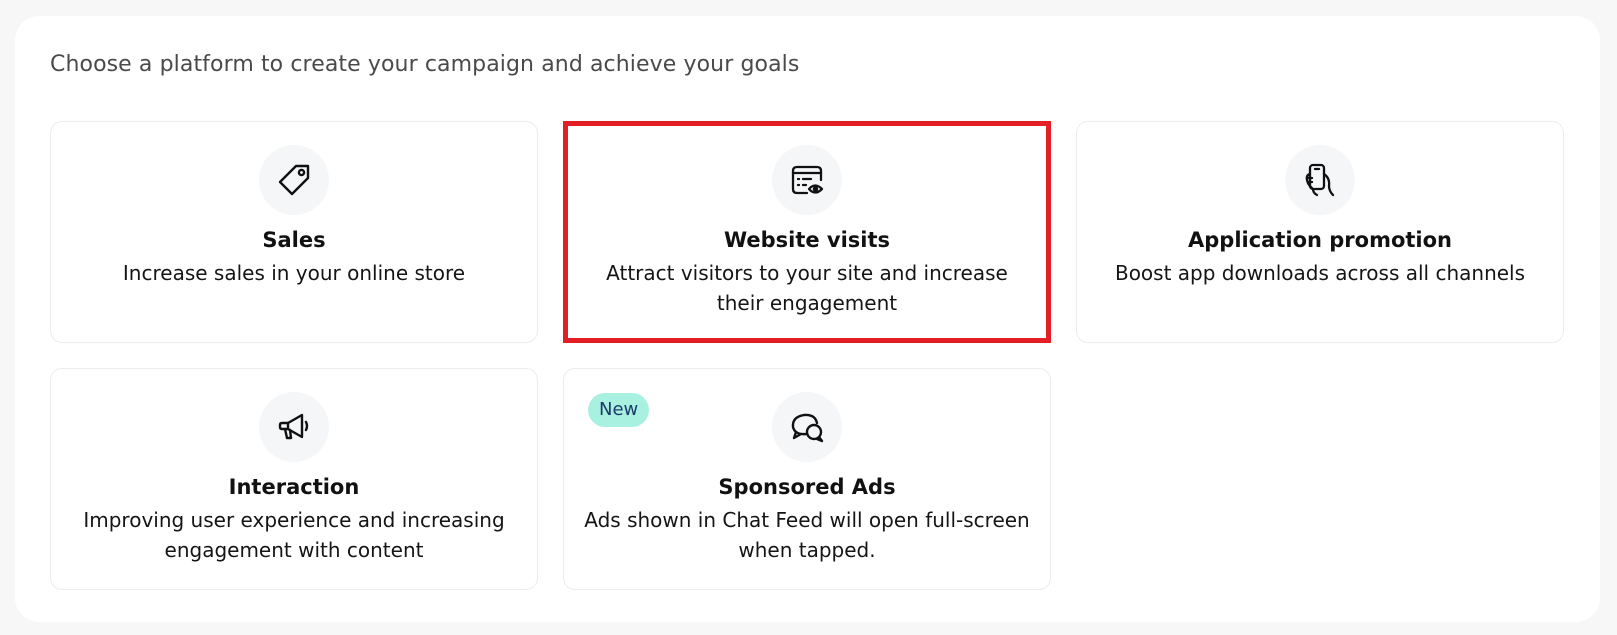 The width and height of the screenshot is (1617, 635). What do you see at coordinates (294, 180) in the screenshot?
I see `price-tag-icon` at bounding box center [294, 180].